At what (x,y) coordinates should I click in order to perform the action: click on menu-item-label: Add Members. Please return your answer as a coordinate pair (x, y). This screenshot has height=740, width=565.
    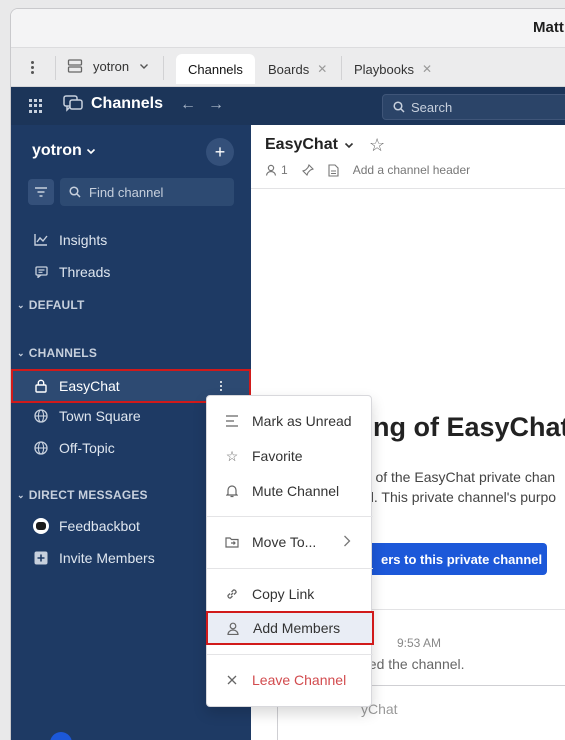
    Looking at the image, I should click on (297, 628).